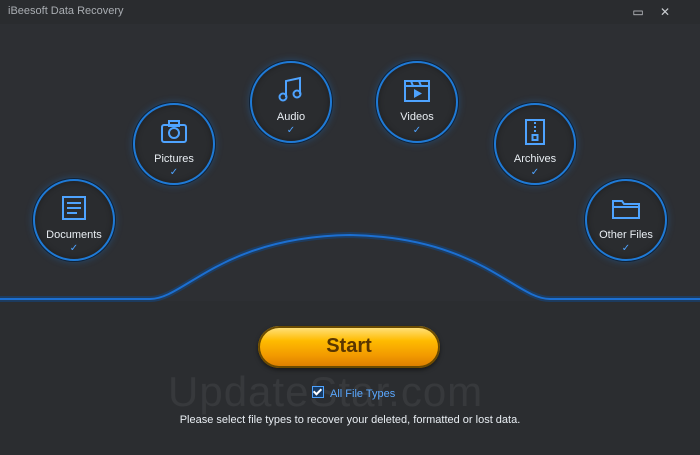 This screenshot has width=700, height=455. What do you see at coordinates (363, 394) in the screenshot?
I see `all-file-types-label: All File Types` at bounding box center [363, 394].